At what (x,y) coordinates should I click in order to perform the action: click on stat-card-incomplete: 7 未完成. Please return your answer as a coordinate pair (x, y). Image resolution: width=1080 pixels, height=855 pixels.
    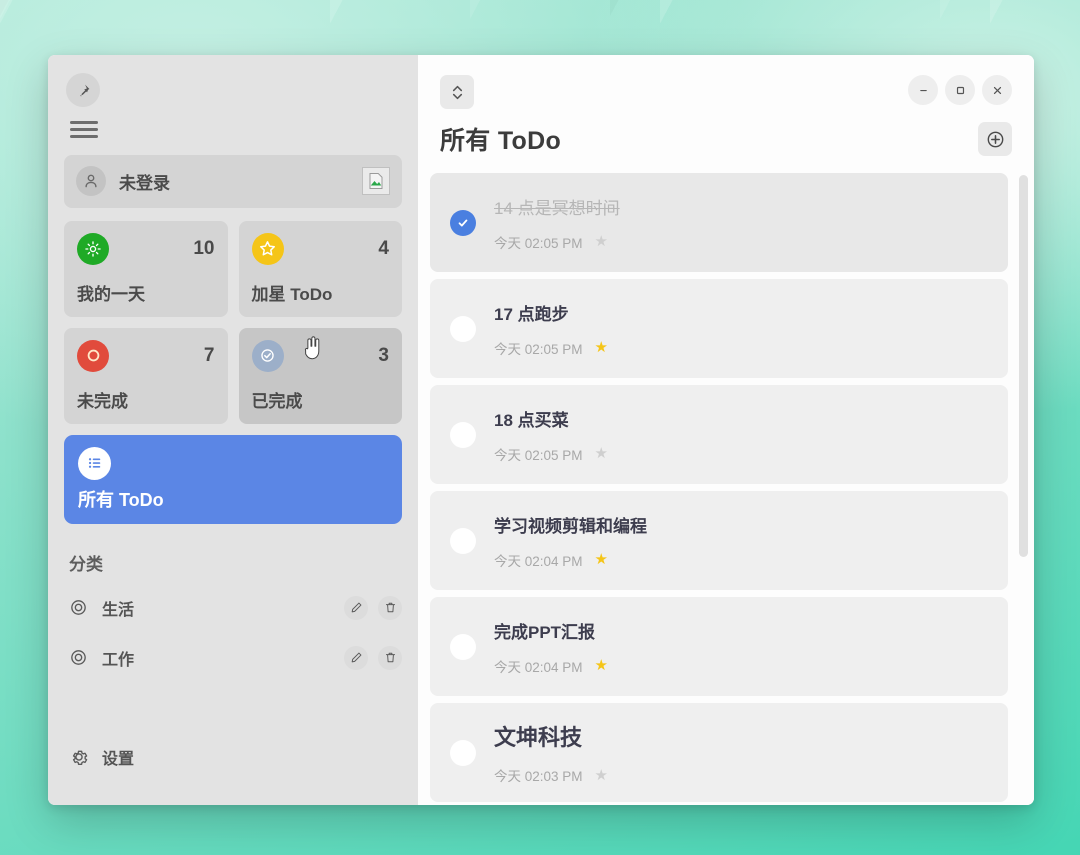
    Looking at the image, I should click on (146, 375).